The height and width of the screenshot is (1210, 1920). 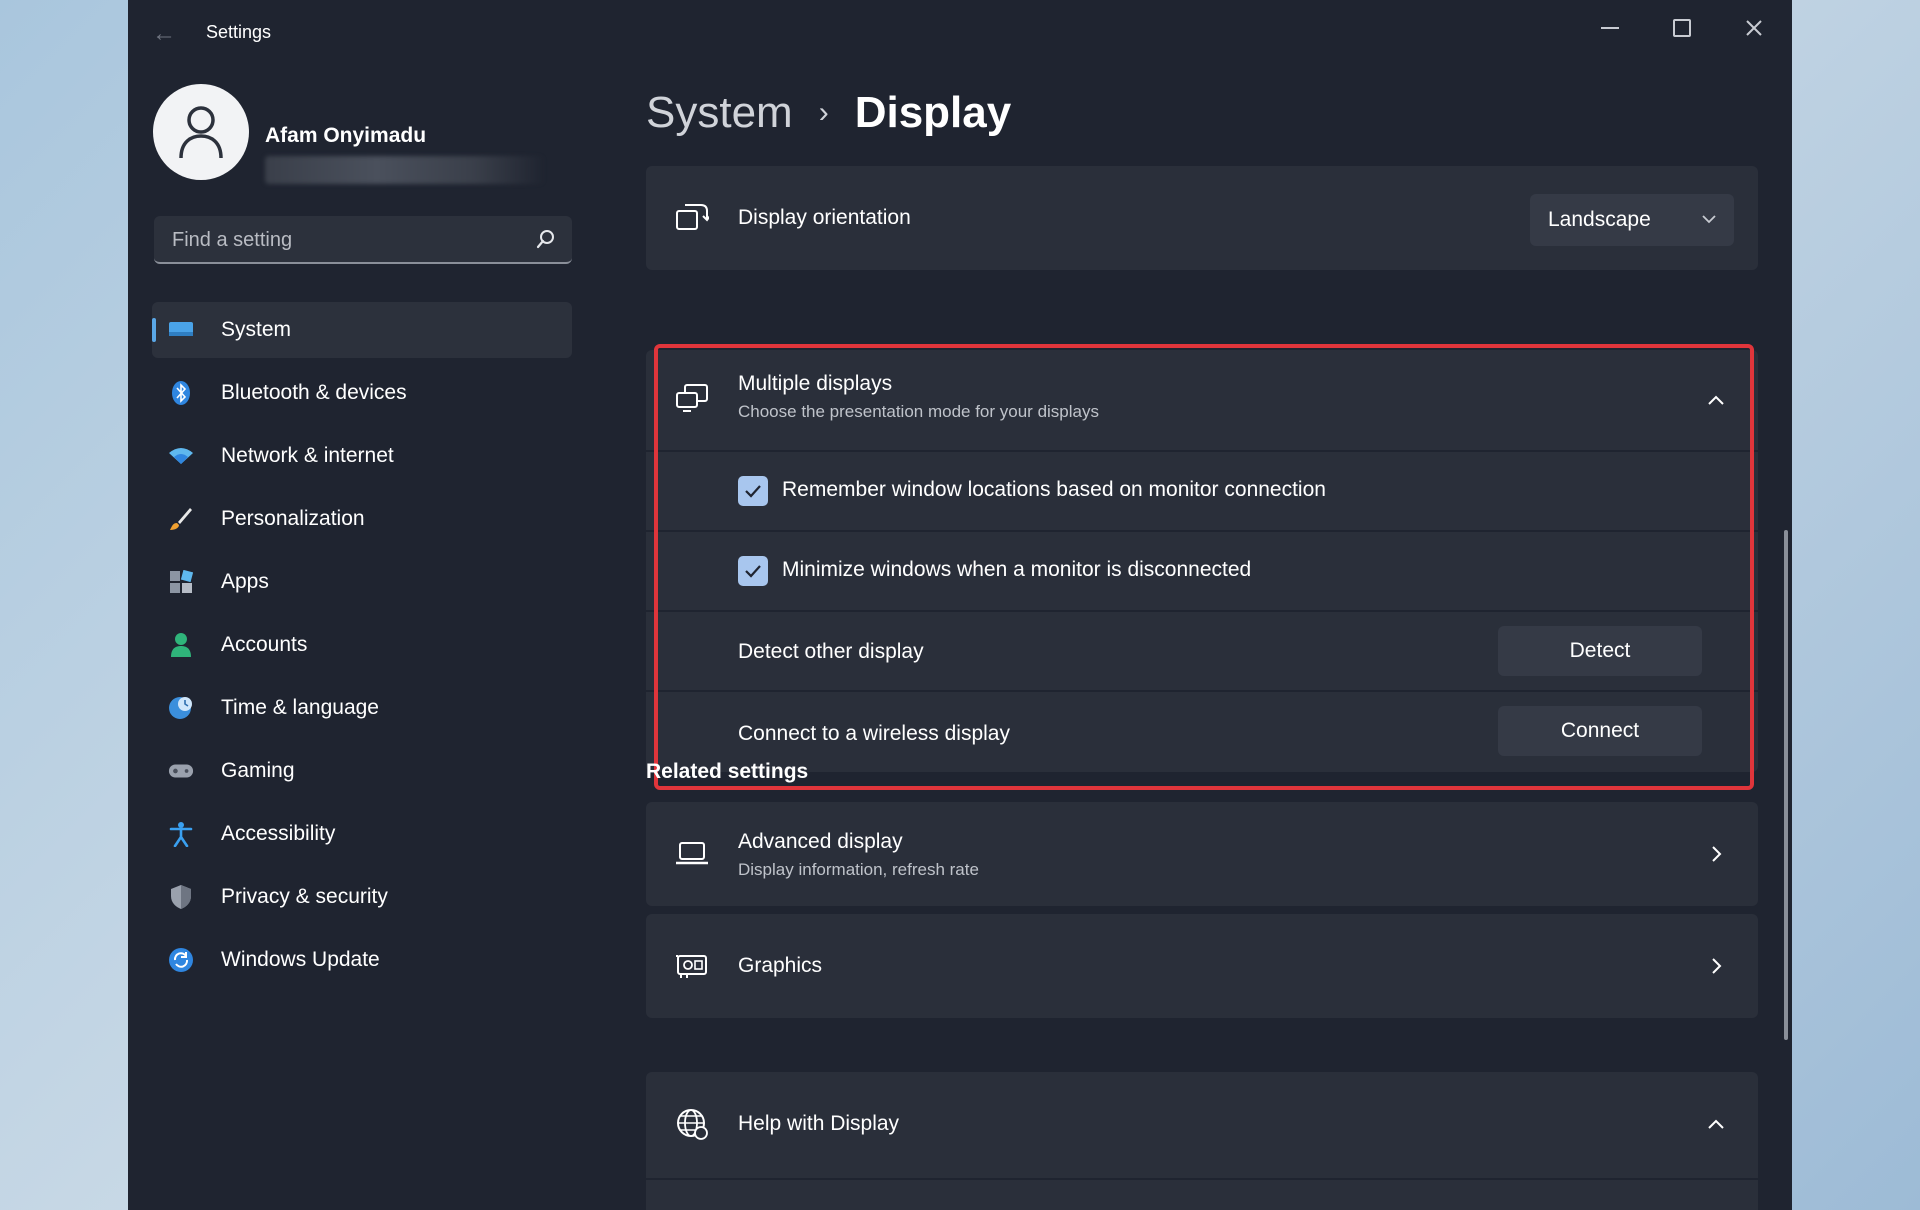 What do you see at coordinates (1709, 219) in the screenshot?
I see `chevron-down-icon` at bounding box center [1709, 219].